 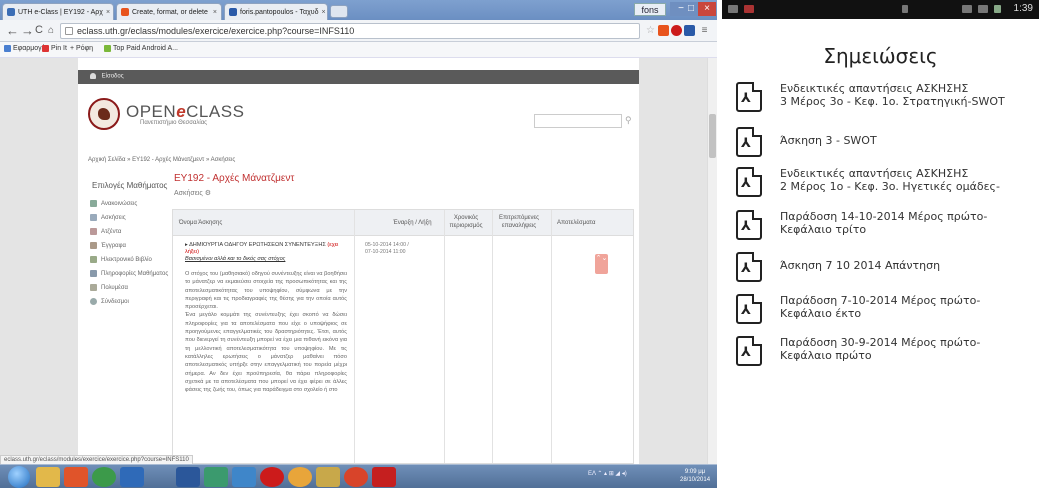 I want to click on sidebar-item-multimedia: Πολυμέσα, so click(x=109, y=287).